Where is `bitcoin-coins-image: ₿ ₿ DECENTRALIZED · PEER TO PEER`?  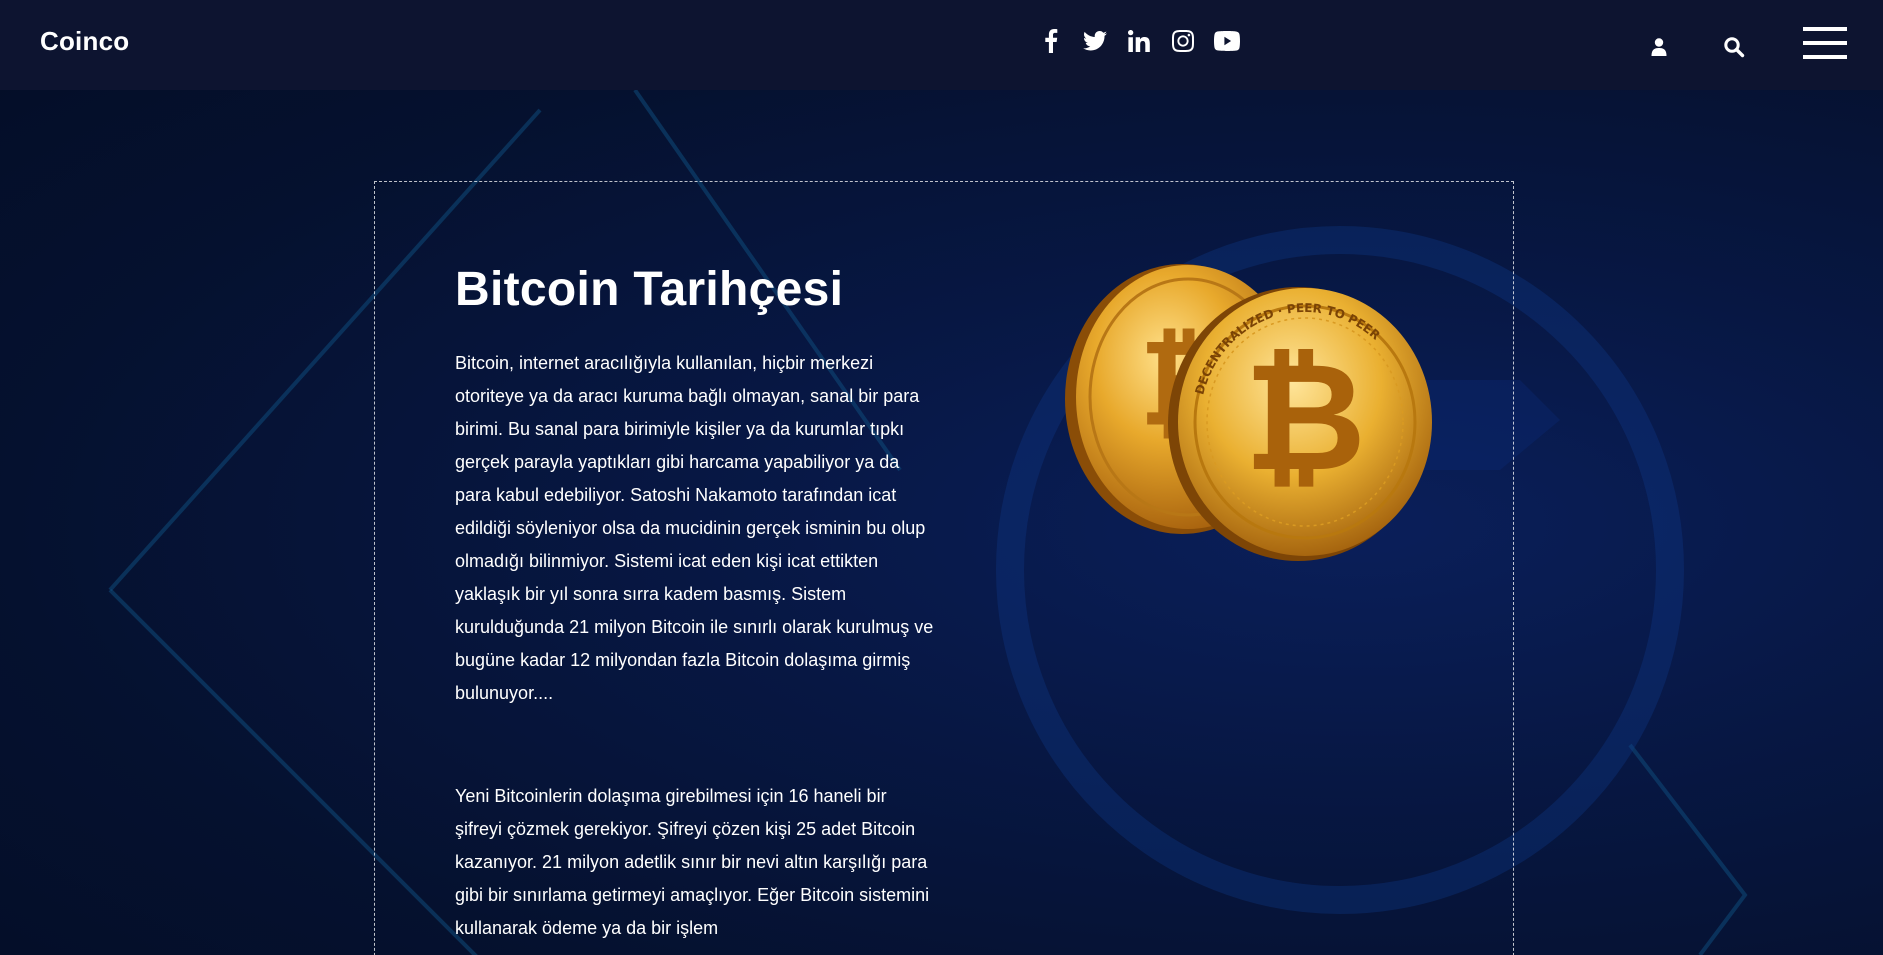 bitcoin-coins-image: ₿ ₿ DECENTRALIZED · PEER TO PEER is located at coordinates (1248, 412).